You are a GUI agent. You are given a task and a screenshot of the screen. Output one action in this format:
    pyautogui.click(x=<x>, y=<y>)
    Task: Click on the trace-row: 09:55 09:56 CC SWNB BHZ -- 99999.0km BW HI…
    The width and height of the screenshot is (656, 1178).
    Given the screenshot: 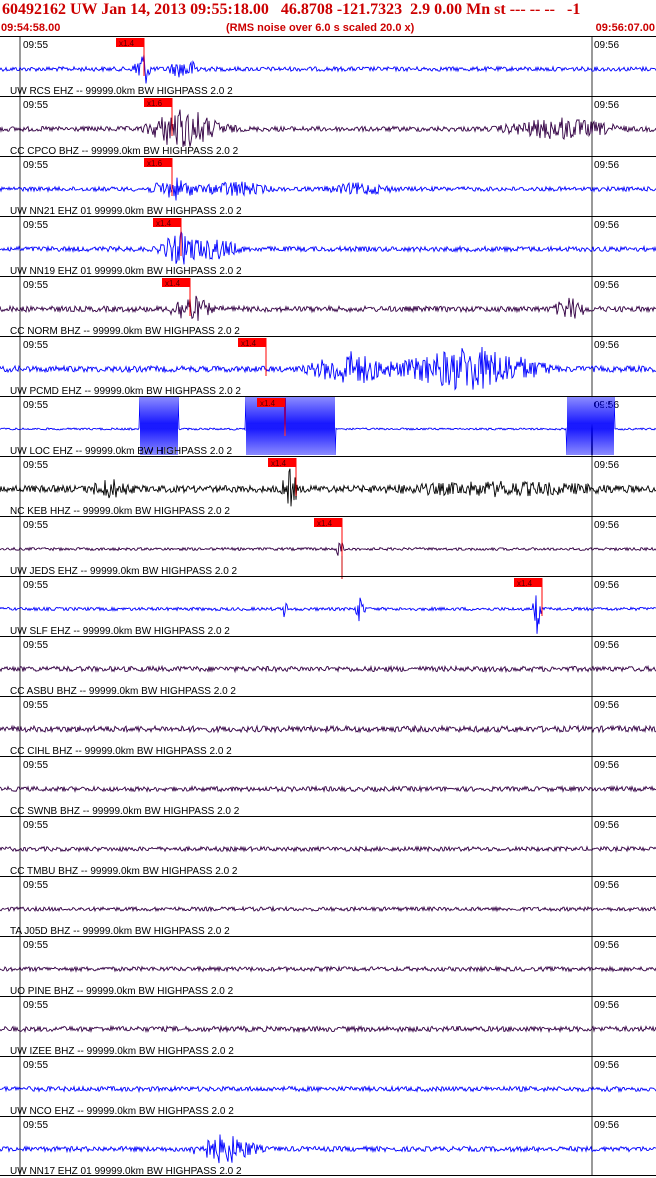 What is the action you would take?
    pyautogui.click(x=328, y=786)
    